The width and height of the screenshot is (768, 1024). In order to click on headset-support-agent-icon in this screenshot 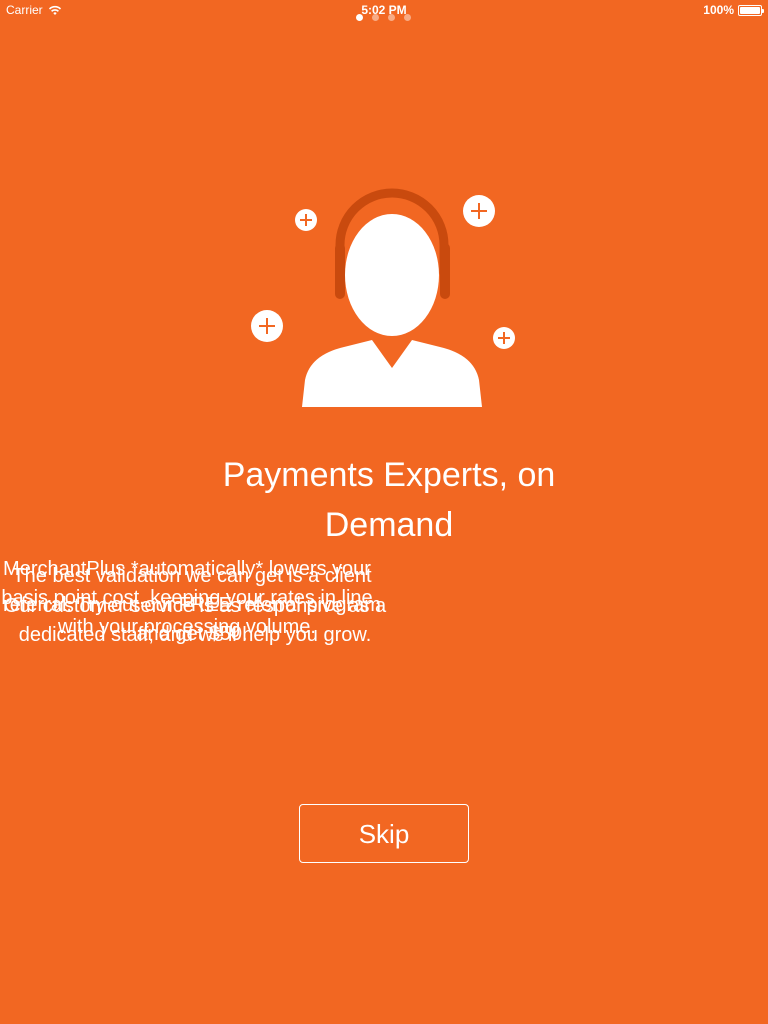, I will do `click(383, 297)`.